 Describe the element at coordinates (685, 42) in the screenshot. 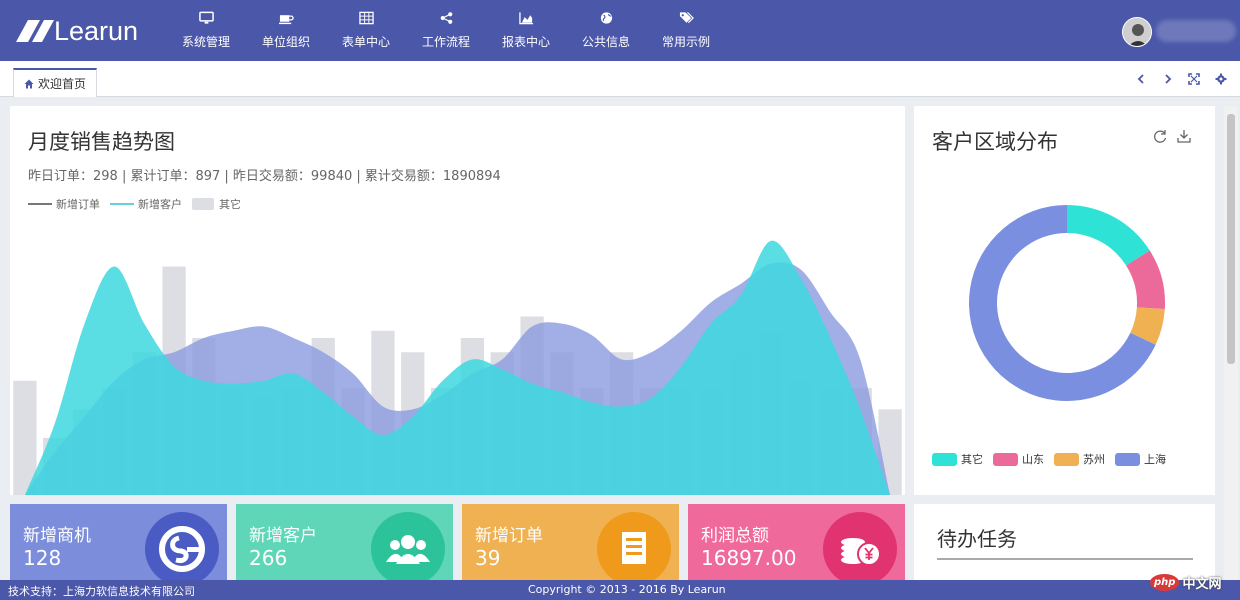

I see `nav-label: 常用示例` at that location.